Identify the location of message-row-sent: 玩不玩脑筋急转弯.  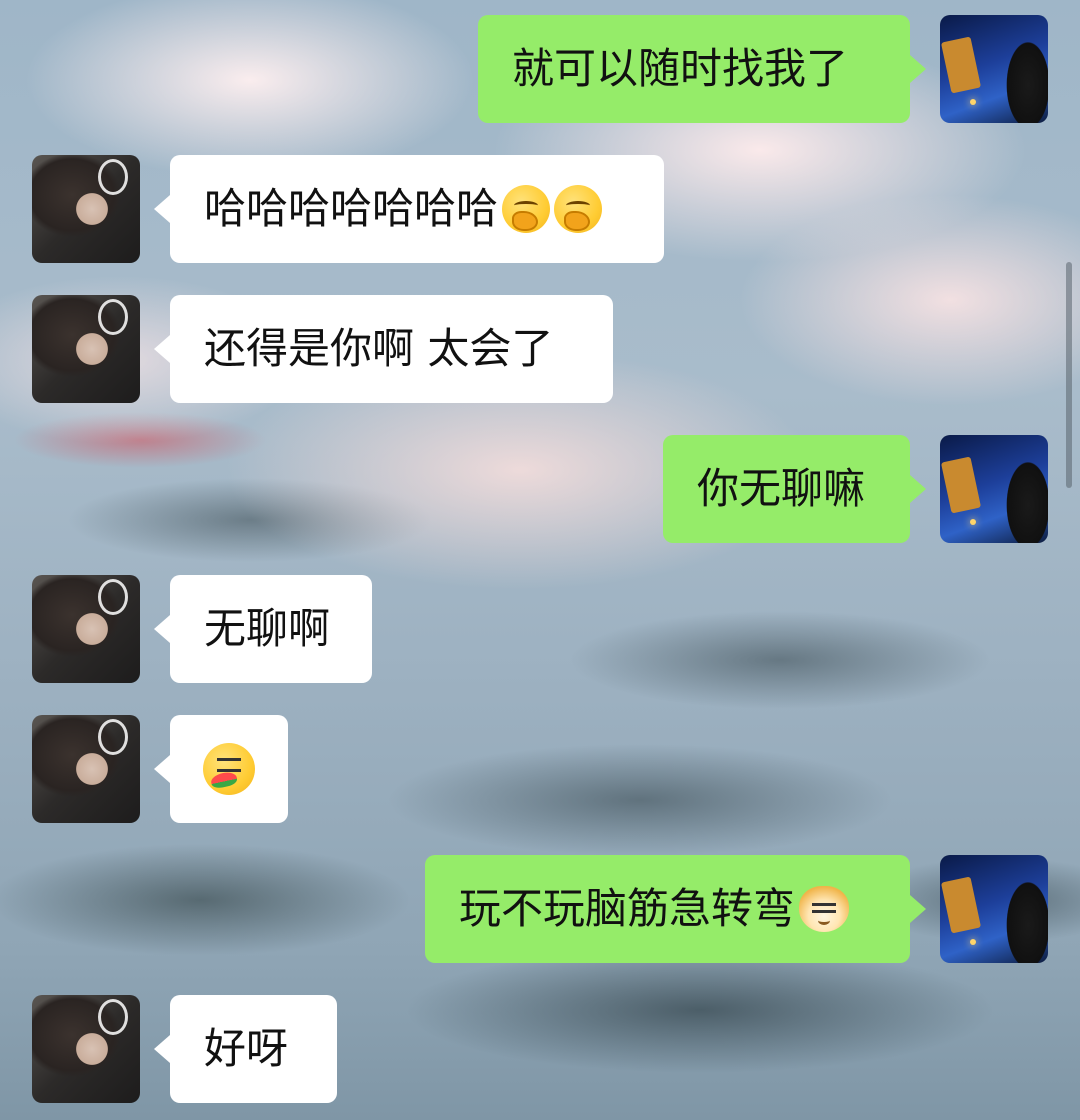
(736, 909).